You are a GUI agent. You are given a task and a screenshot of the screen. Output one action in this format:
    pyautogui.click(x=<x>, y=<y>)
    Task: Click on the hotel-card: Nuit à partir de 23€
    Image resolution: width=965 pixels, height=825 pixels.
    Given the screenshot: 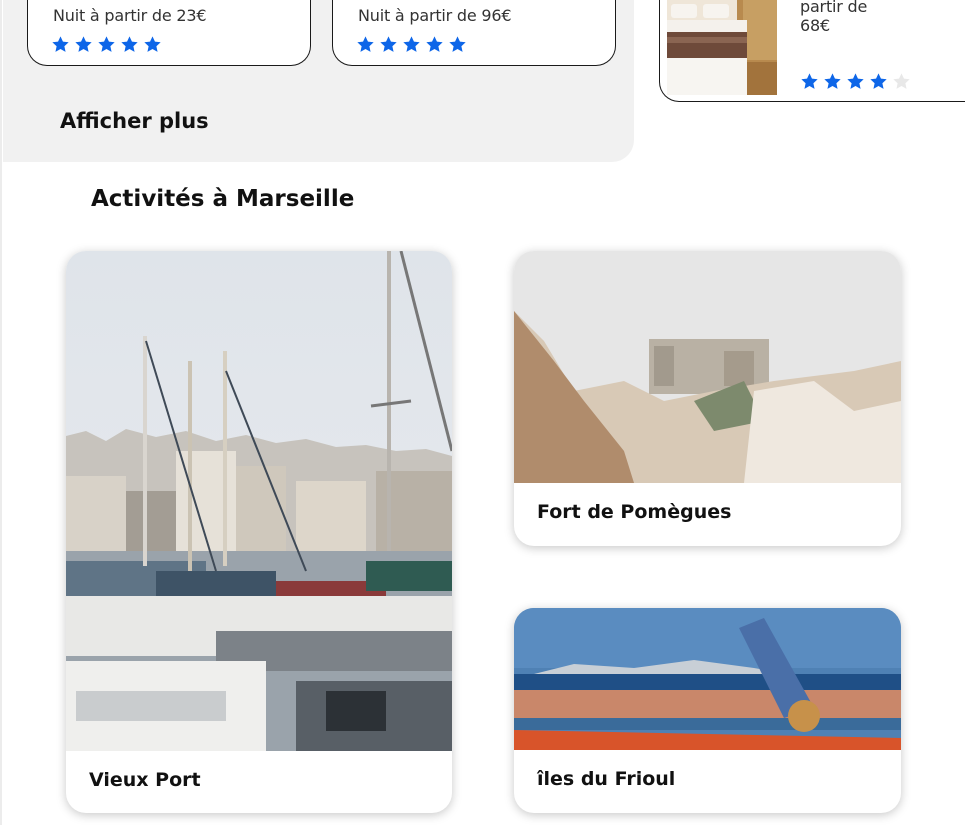 What is the action you would take?
    pyautogui.click(x=169, y=33)
    